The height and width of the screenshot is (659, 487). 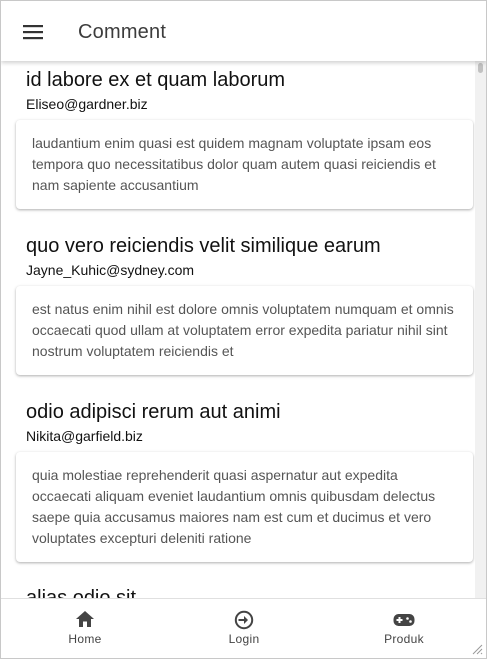 What do you see at coordinates (85, 639) in the screenshot?
I see `nav-home-label: Home` at bounding box center [85, 639].